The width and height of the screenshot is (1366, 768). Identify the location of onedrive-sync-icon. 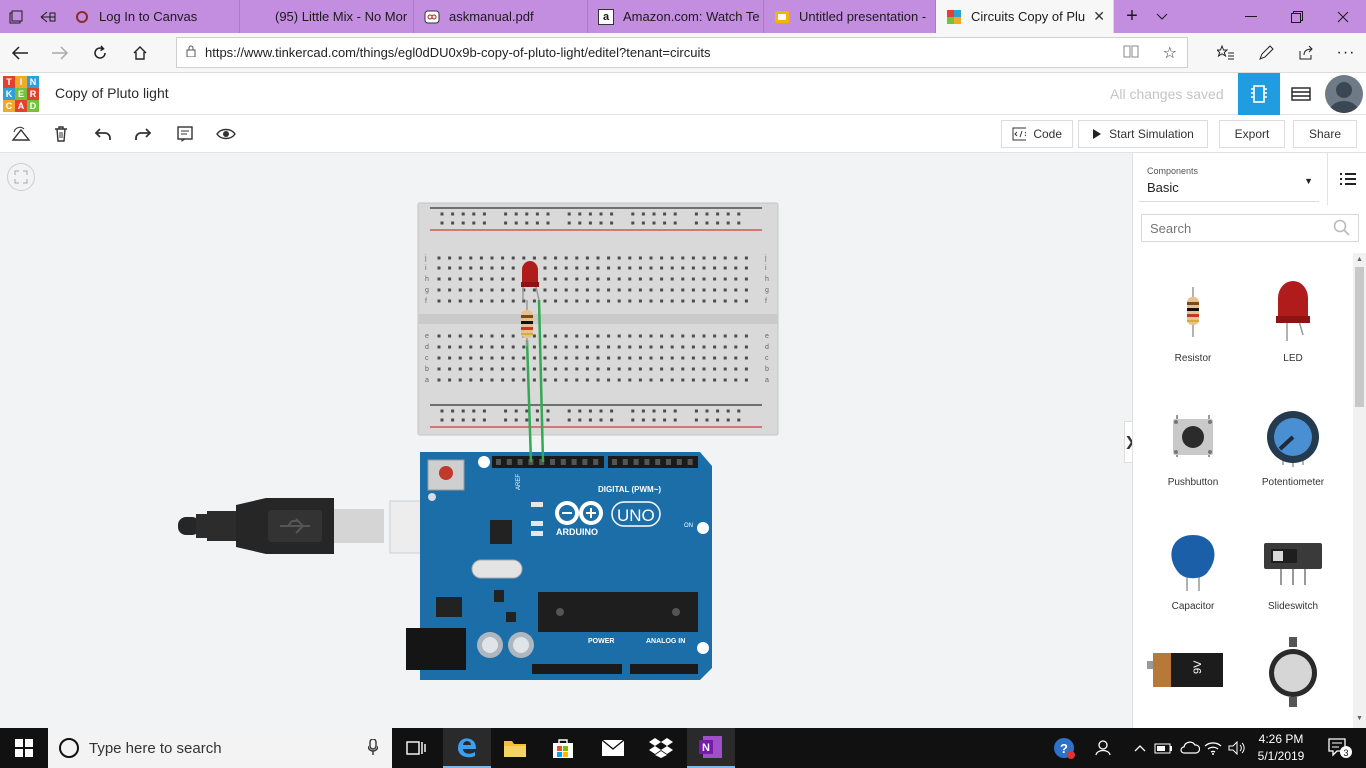
(1190, 748).